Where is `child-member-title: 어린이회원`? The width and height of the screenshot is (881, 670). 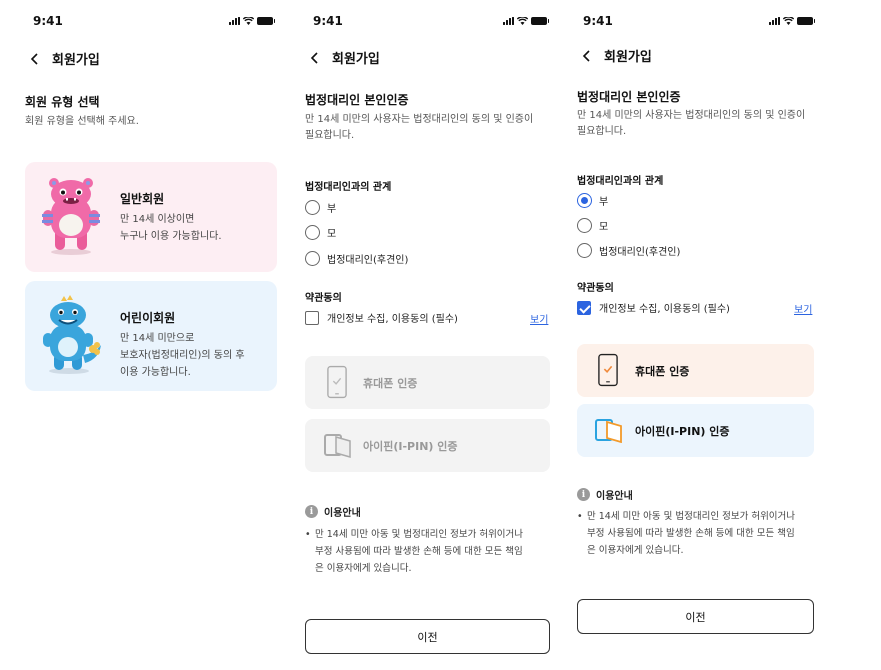 child-member-title: 어린이회원 is located at coordinates (148, 318).